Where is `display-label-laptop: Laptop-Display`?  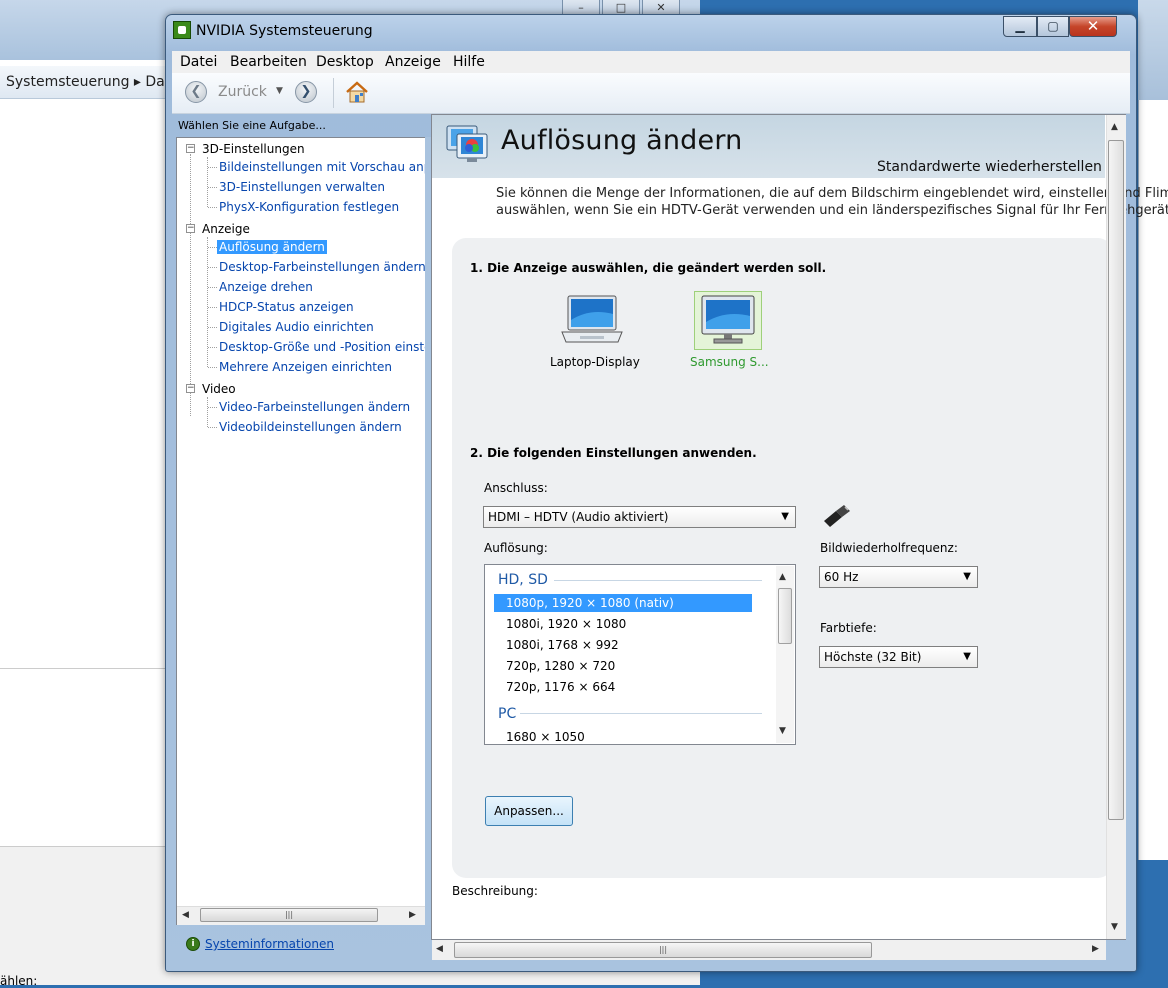 display-label-laptop: Laptop-Display is located at coordinates (595, 362).